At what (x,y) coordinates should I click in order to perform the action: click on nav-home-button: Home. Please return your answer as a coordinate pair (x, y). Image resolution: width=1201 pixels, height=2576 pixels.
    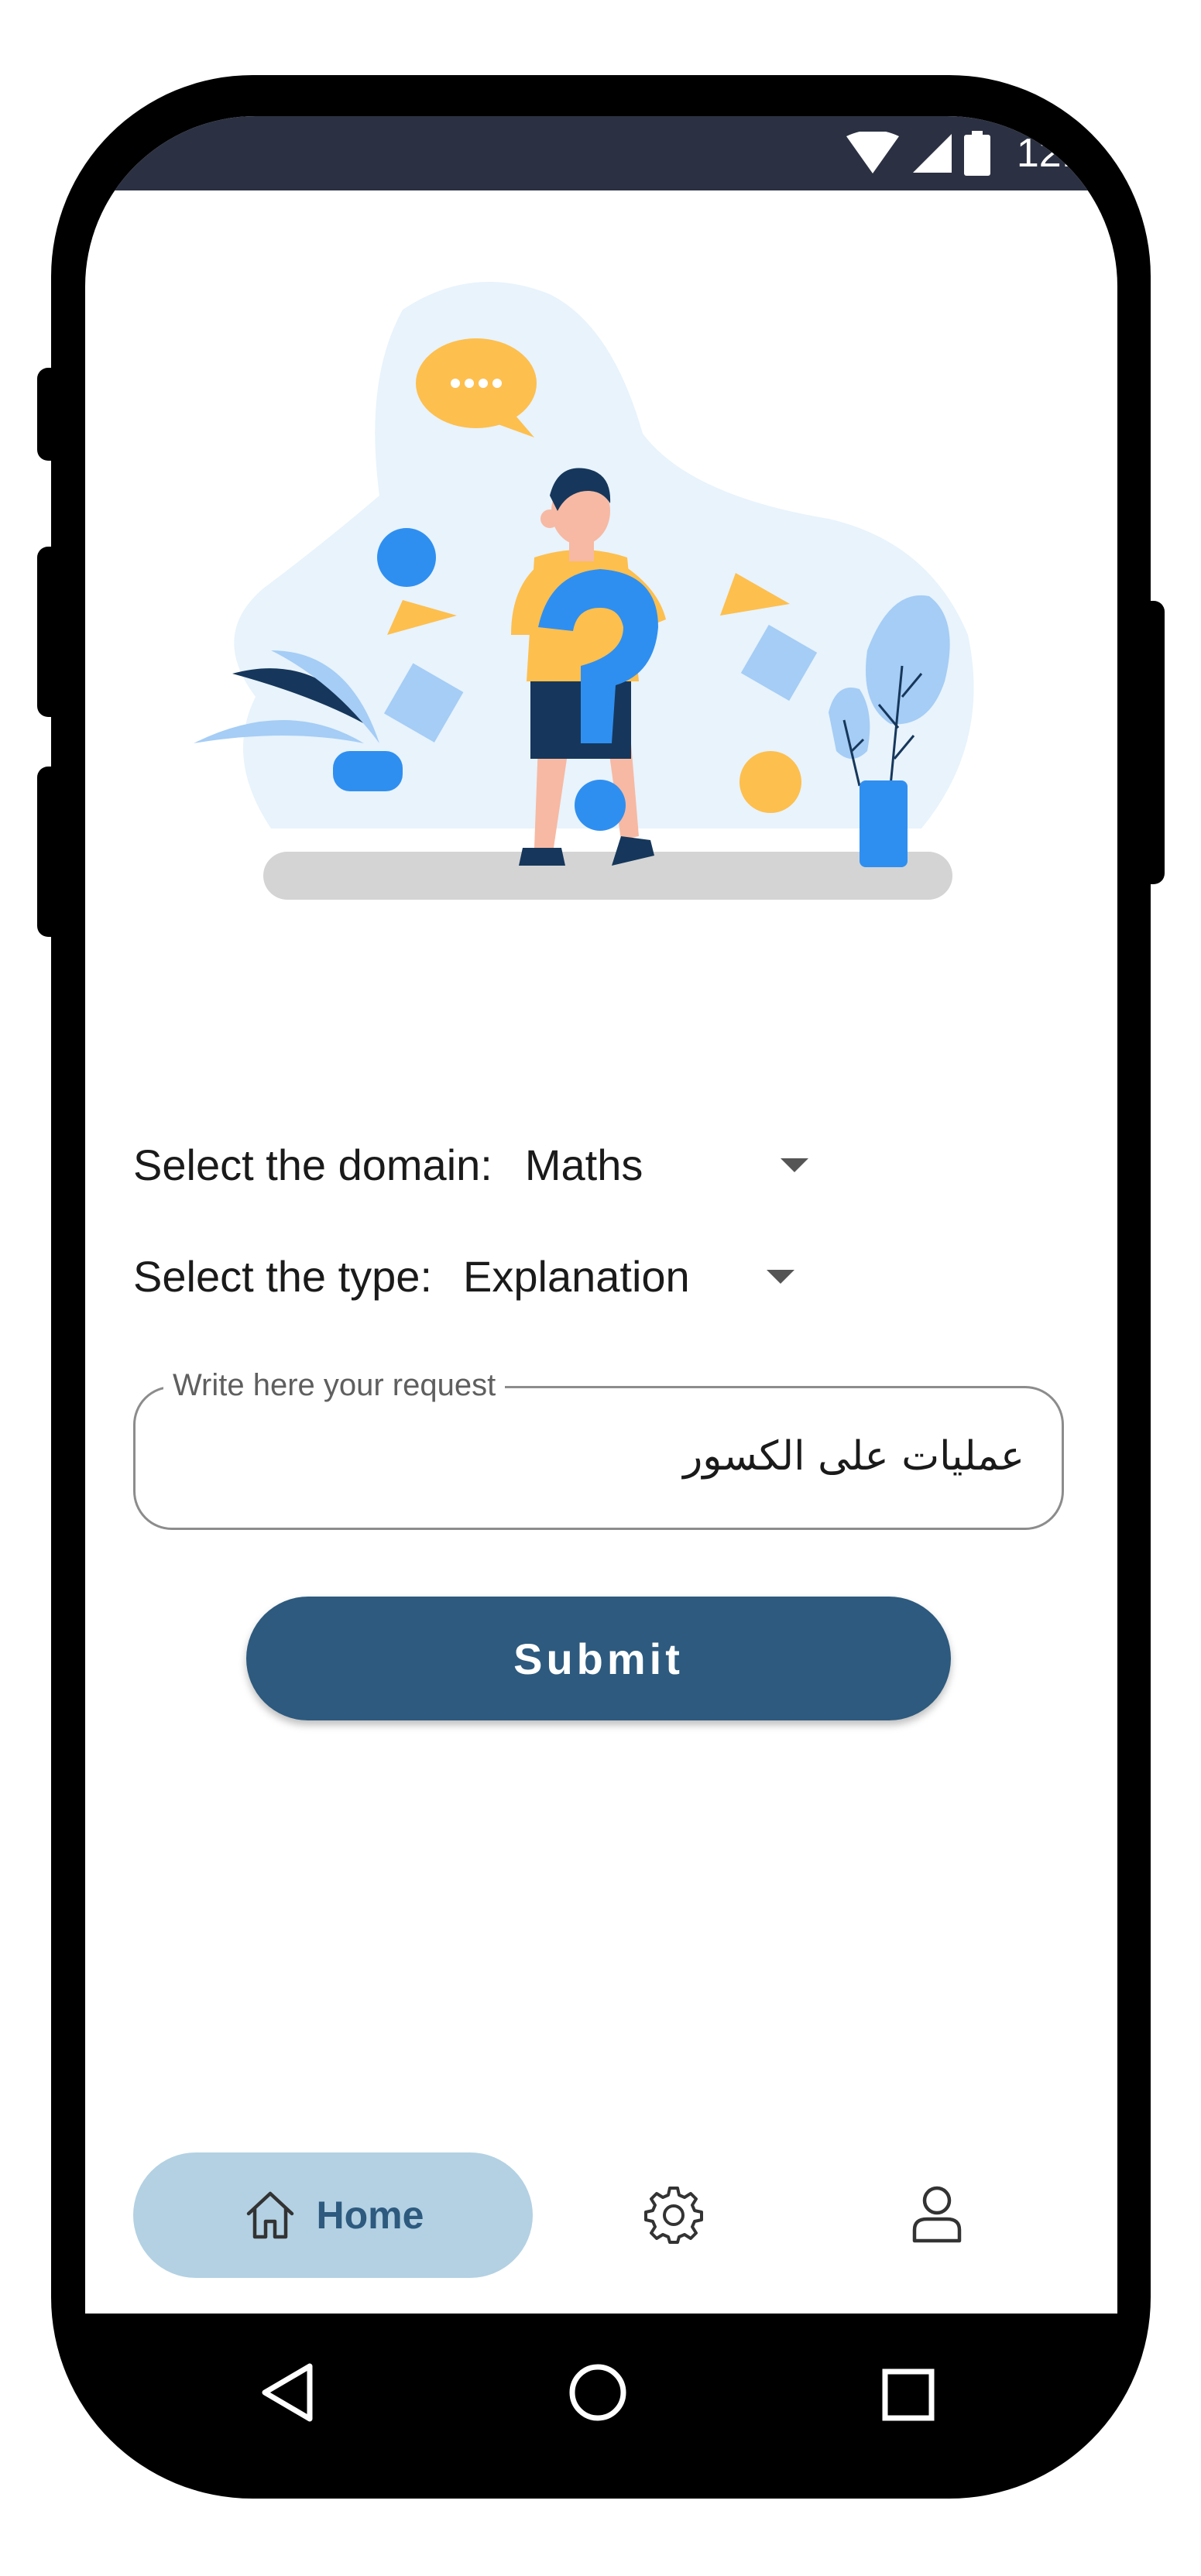
    Looking at the image, I should click on (333, 2215).